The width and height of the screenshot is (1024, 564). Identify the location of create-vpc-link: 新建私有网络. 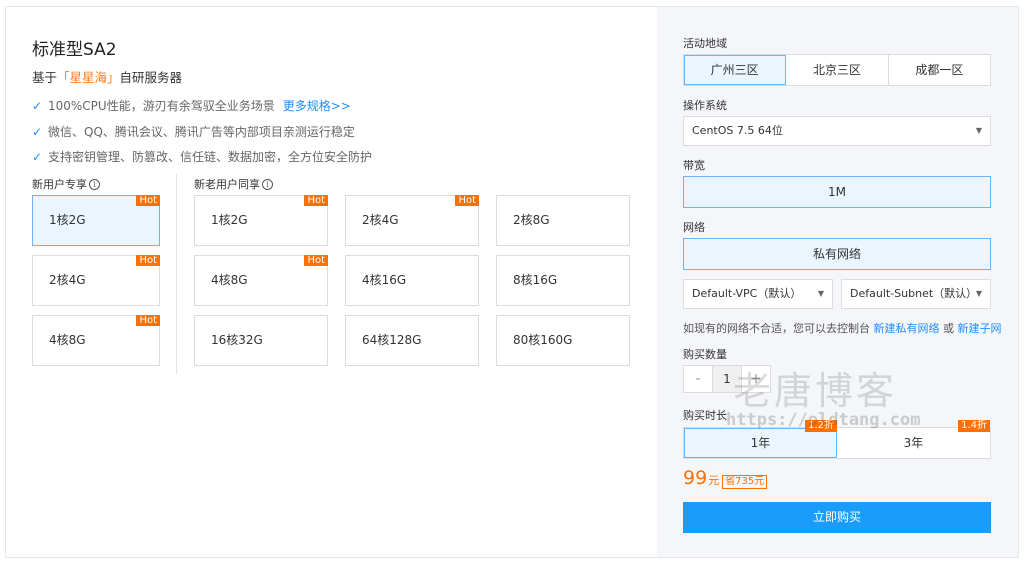
(907, 328).